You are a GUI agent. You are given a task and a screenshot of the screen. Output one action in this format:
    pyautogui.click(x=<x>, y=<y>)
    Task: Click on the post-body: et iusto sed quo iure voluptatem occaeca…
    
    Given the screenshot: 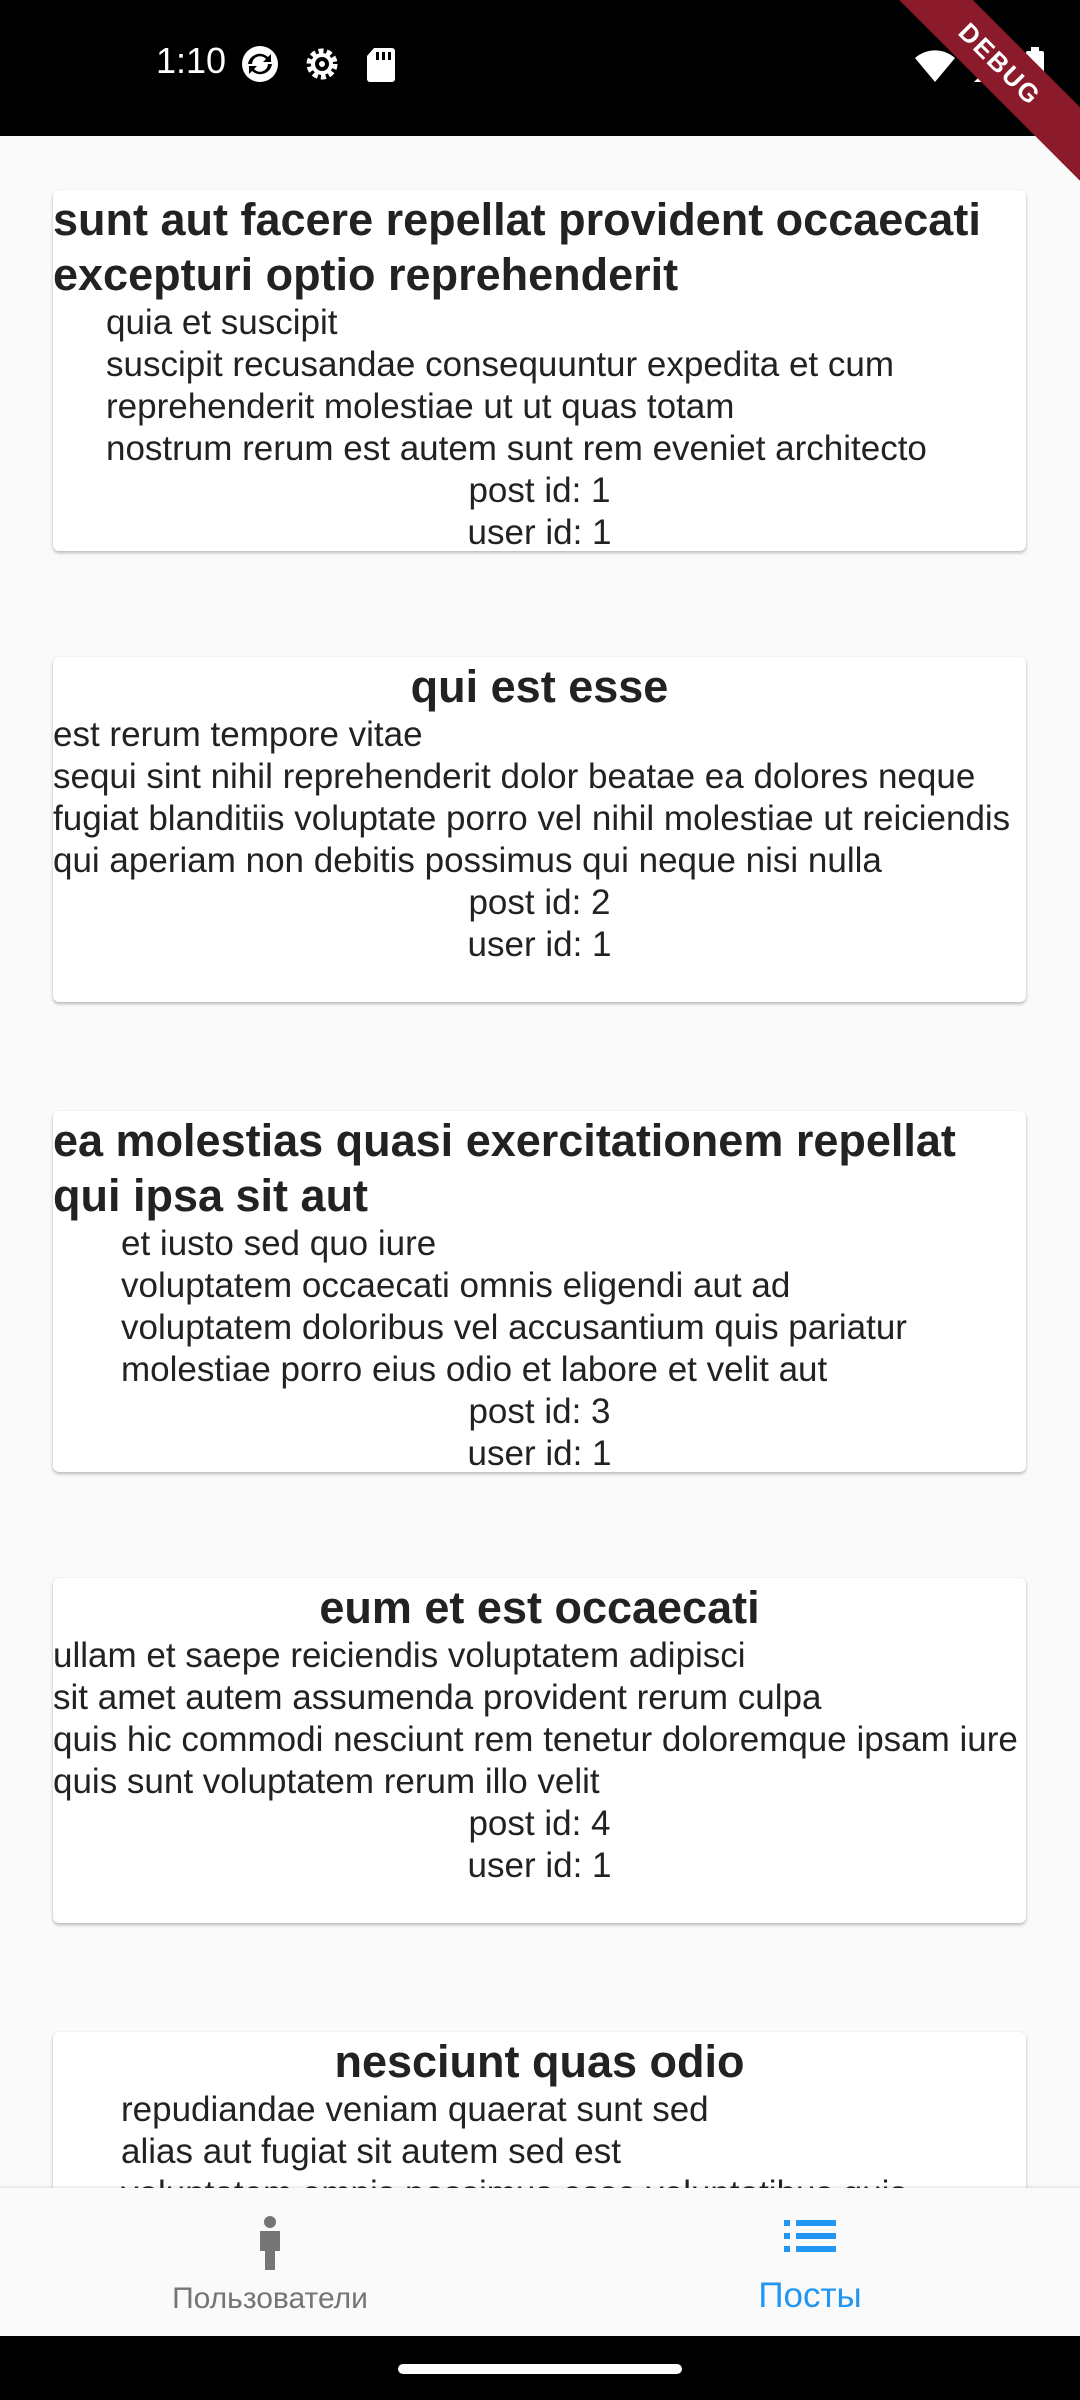 What is the action you would take?
    pyautogui.click(x=514, y=1306)
    